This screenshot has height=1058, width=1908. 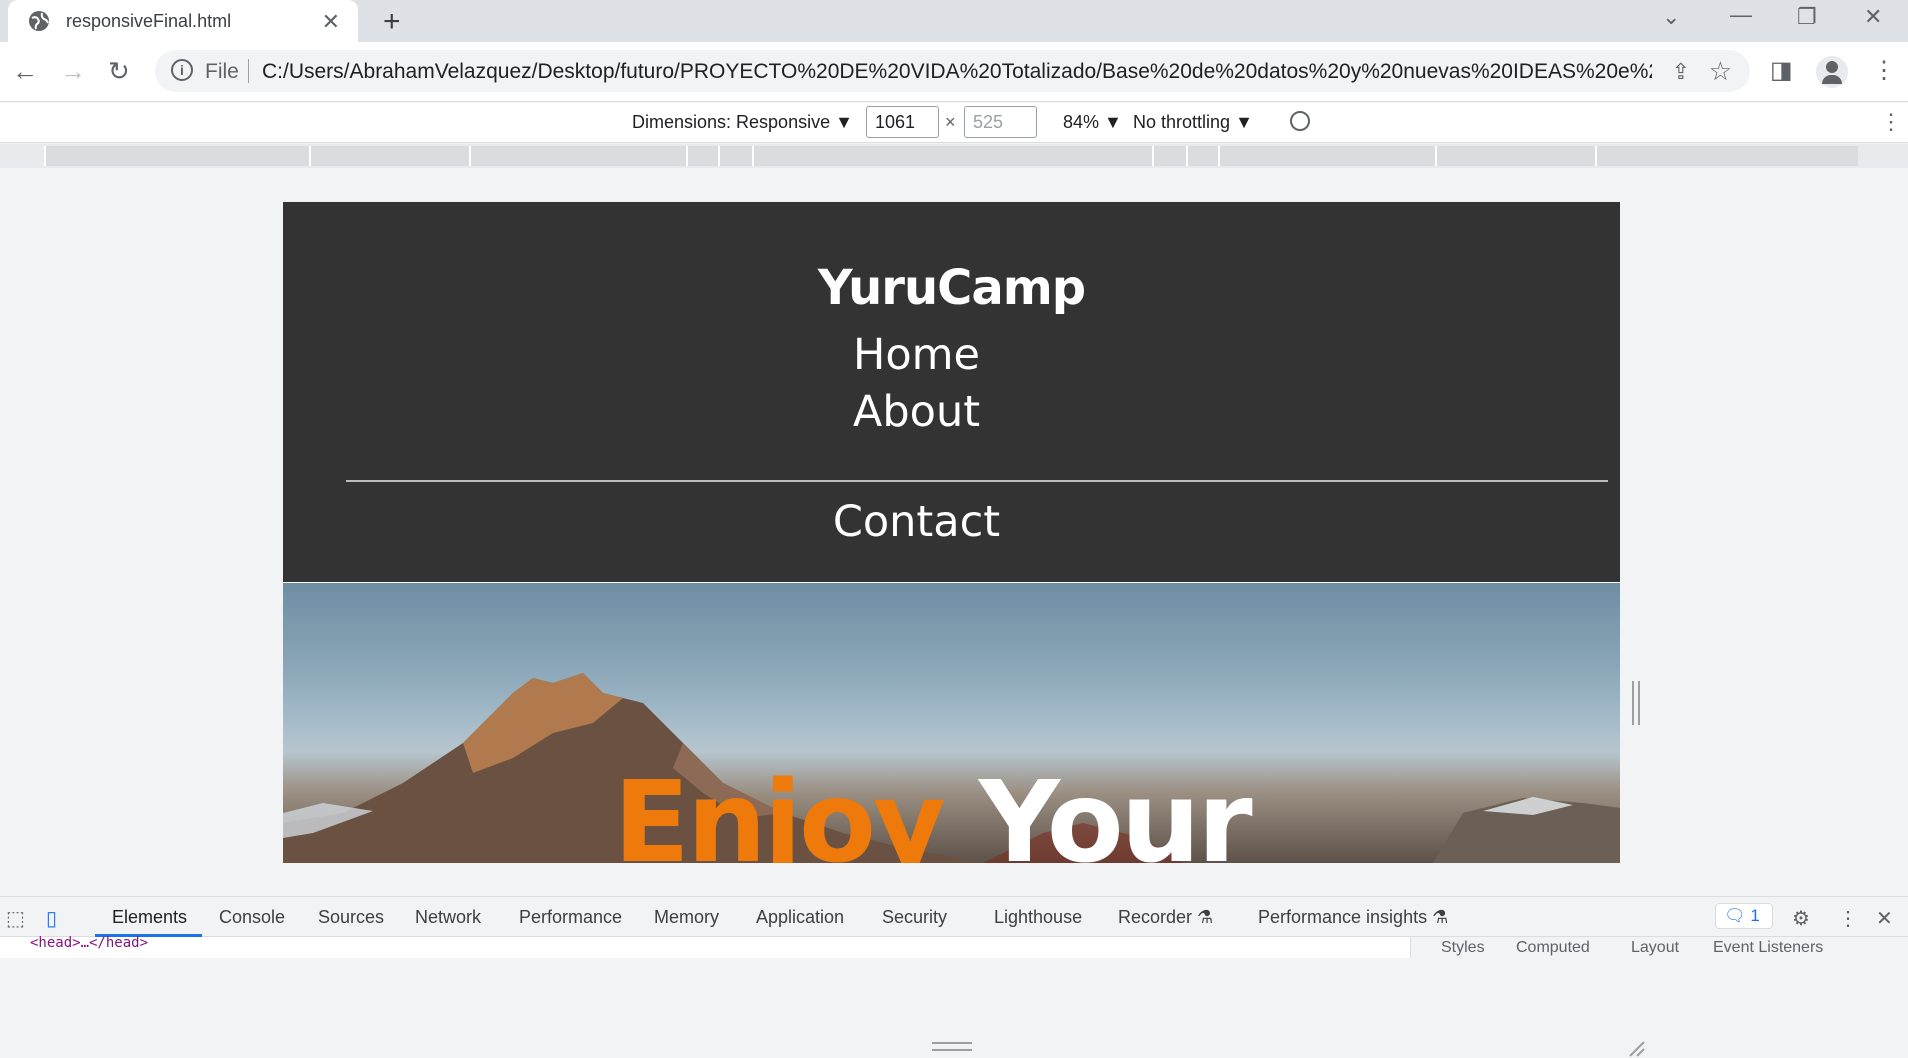 I want to click on zoom-label: 84%, so click(x=1081, y=122).